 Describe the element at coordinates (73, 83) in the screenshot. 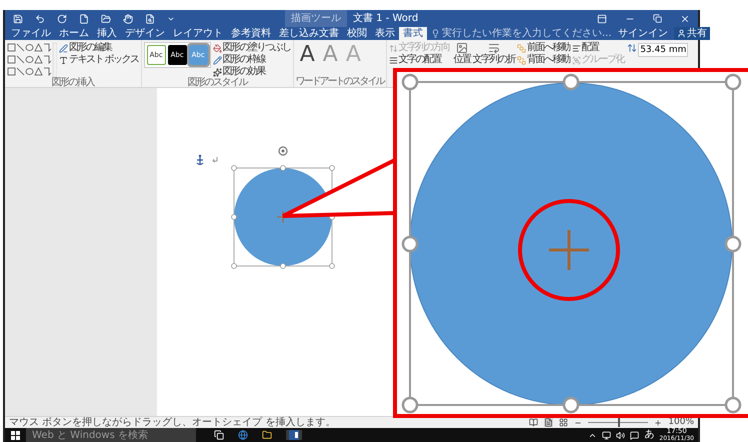

I see `group-label: 図形の挿入` at that location.